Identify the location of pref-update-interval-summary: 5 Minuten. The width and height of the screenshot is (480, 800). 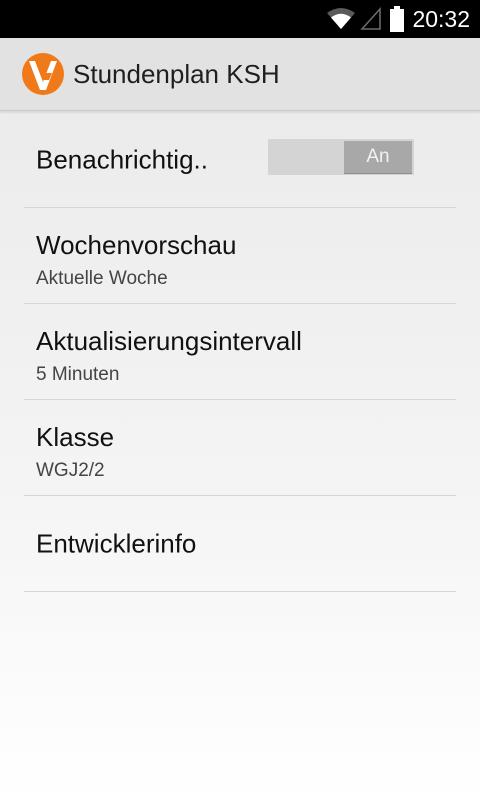
(78, 374).